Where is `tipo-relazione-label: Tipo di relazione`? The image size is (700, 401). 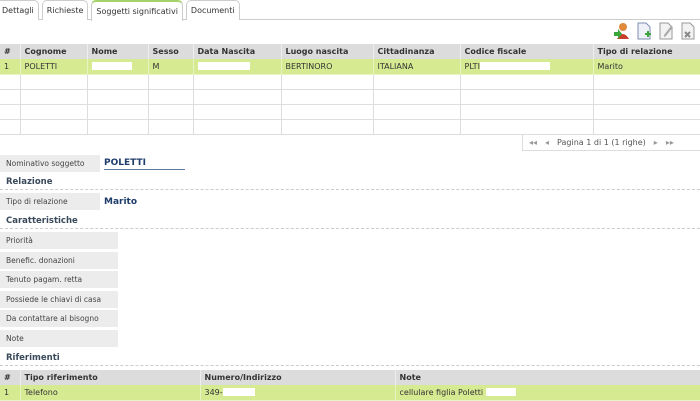
tipo-relazione-label: Tipo di relazione is located at coordinates (50, 201).